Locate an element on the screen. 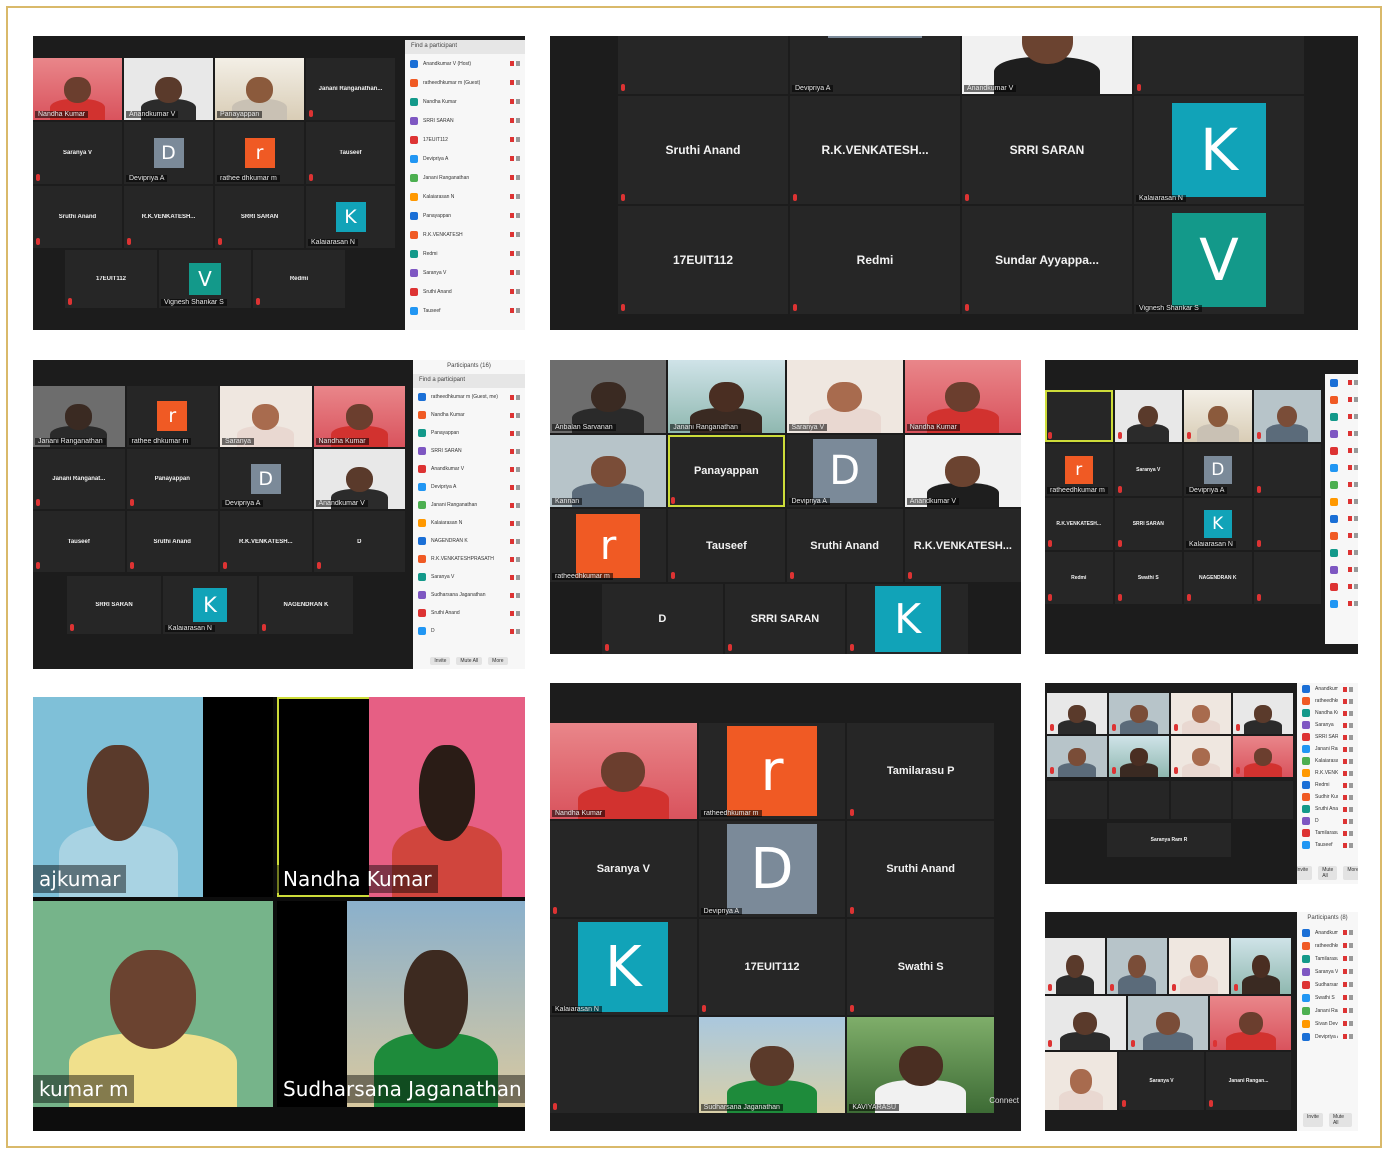  participant-list-item: Janani is located at coordinates (1341, 484).